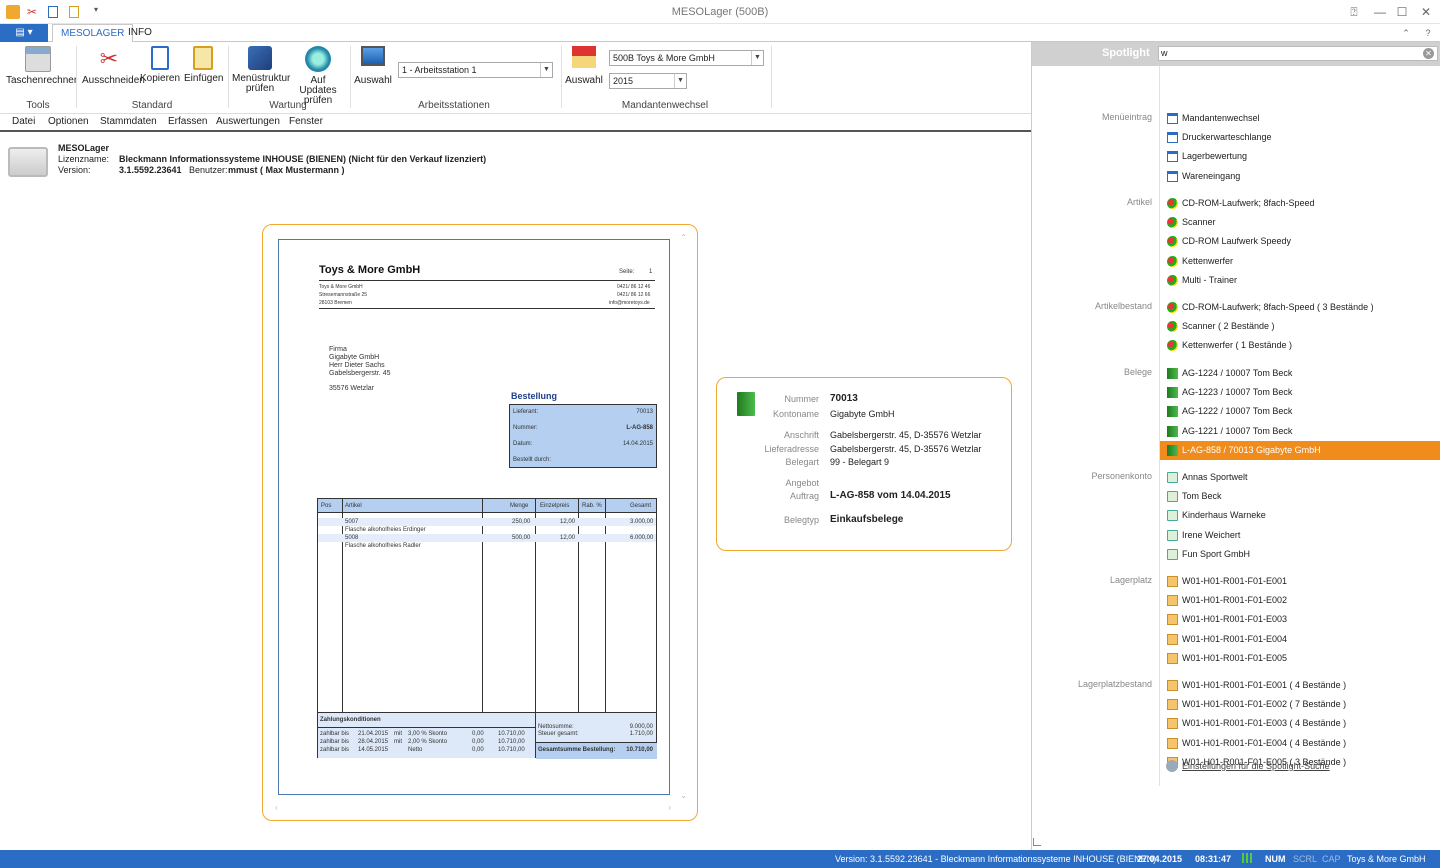 The height and width of the screenshot is (868, 1440). Describe the element at coordinates (1300, 222) in the screenshot. I see `spotlight-item-artikel: Scanner` at that location.